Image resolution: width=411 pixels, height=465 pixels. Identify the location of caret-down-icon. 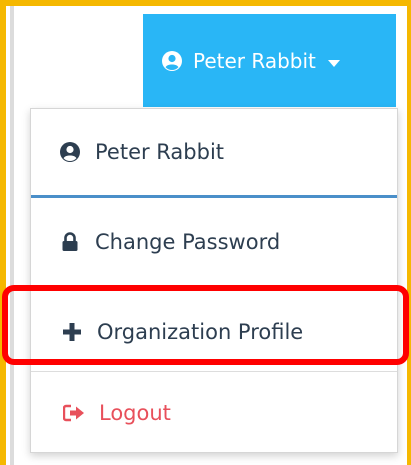
(333, 61).